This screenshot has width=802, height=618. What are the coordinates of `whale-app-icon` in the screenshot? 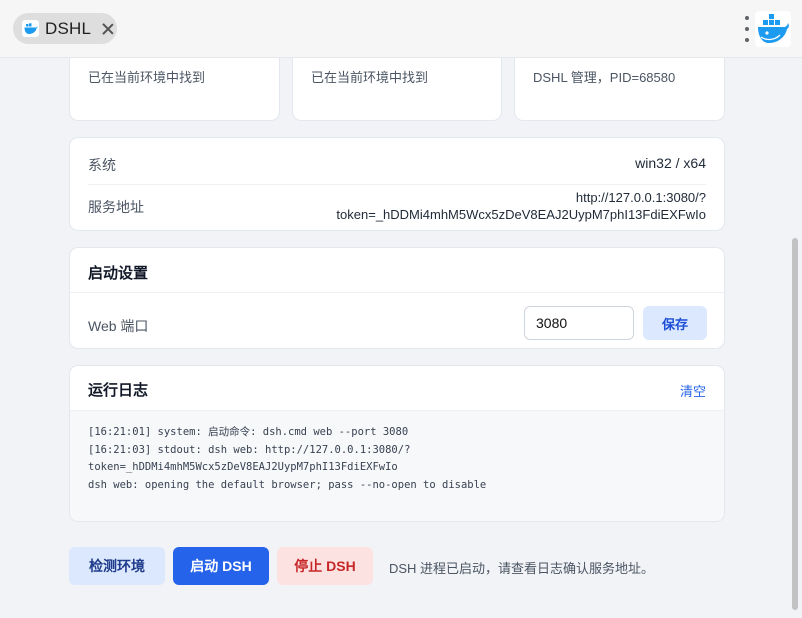 It's located at (773, 29).